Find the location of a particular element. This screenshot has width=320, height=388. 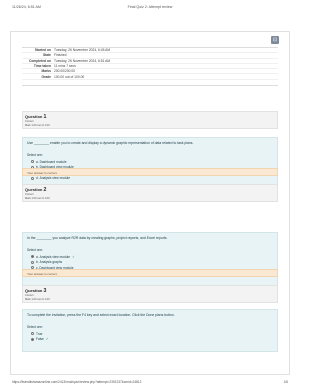

answer-option-false: False ✓ is located at coordinates (150, 340).